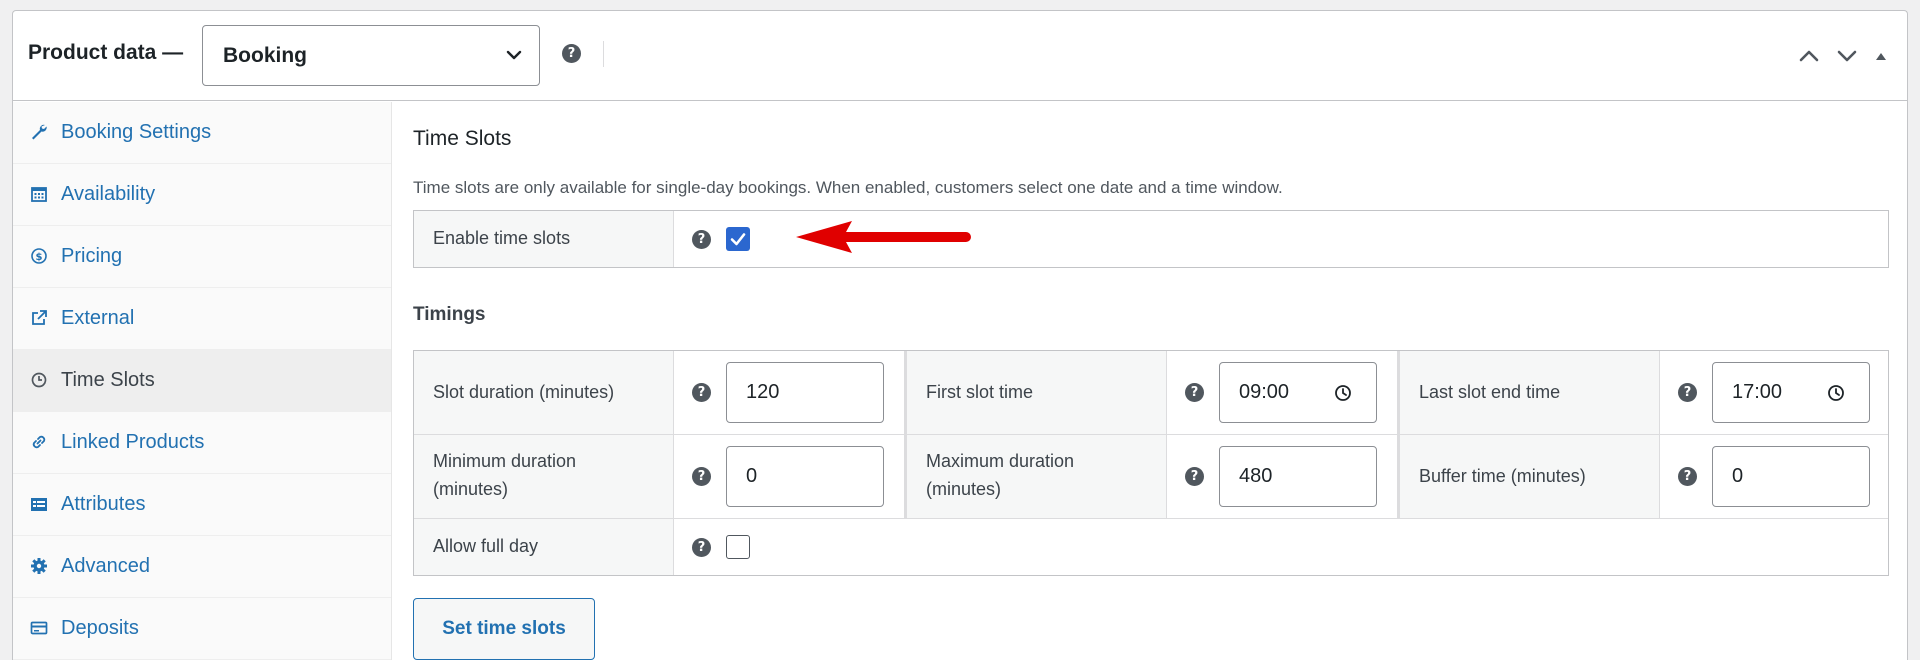 This screenshot has height=660, width=1920. What do you see at coordinates (505, 461) in the screenshot?
I see `min-duration-label-line1: Minimum duration` at bounding box center [505, 461].